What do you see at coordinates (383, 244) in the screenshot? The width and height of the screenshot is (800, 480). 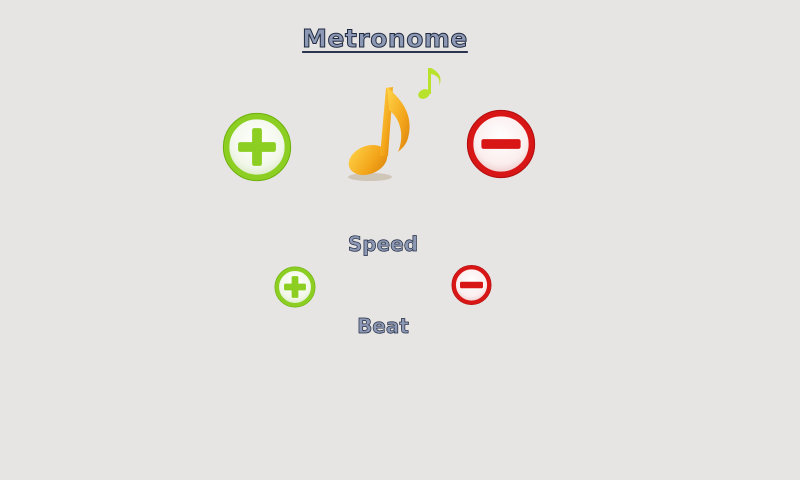 I see `speed-label: Speed` at bounding box center [383, 244].